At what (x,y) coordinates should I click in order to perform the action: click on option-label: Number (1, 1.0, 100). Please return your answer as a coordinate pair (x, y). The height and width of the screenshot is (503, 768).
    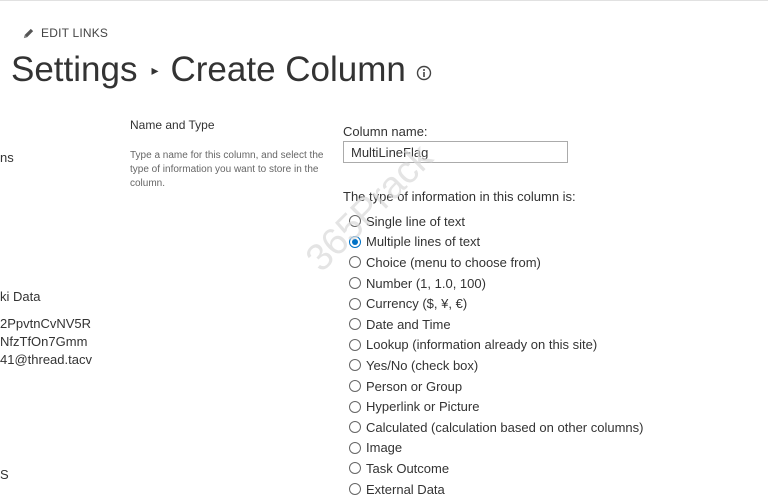
    Looking at the image, I should click on (426, 283).